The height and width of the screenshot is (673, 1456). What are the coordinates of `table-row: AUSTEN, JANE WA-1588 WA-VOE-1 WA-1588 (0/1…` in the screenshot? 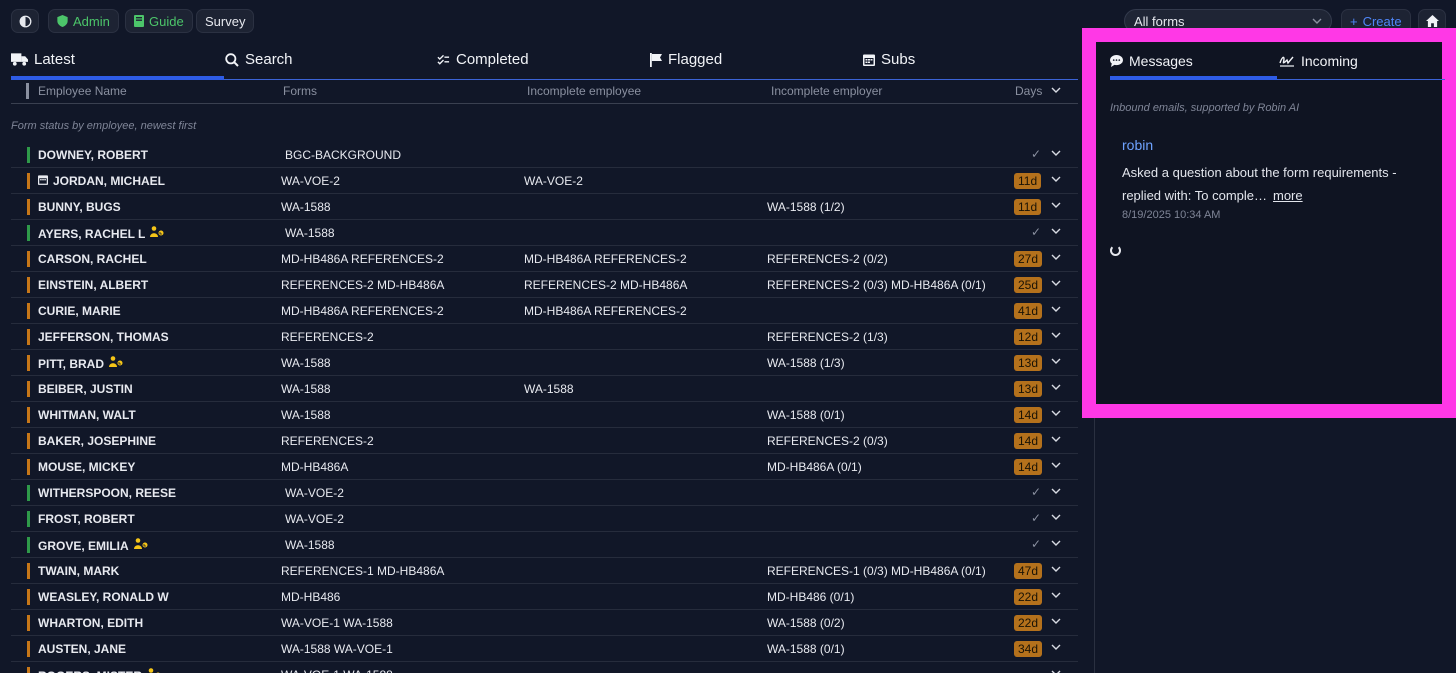 It's located at (544, 649).